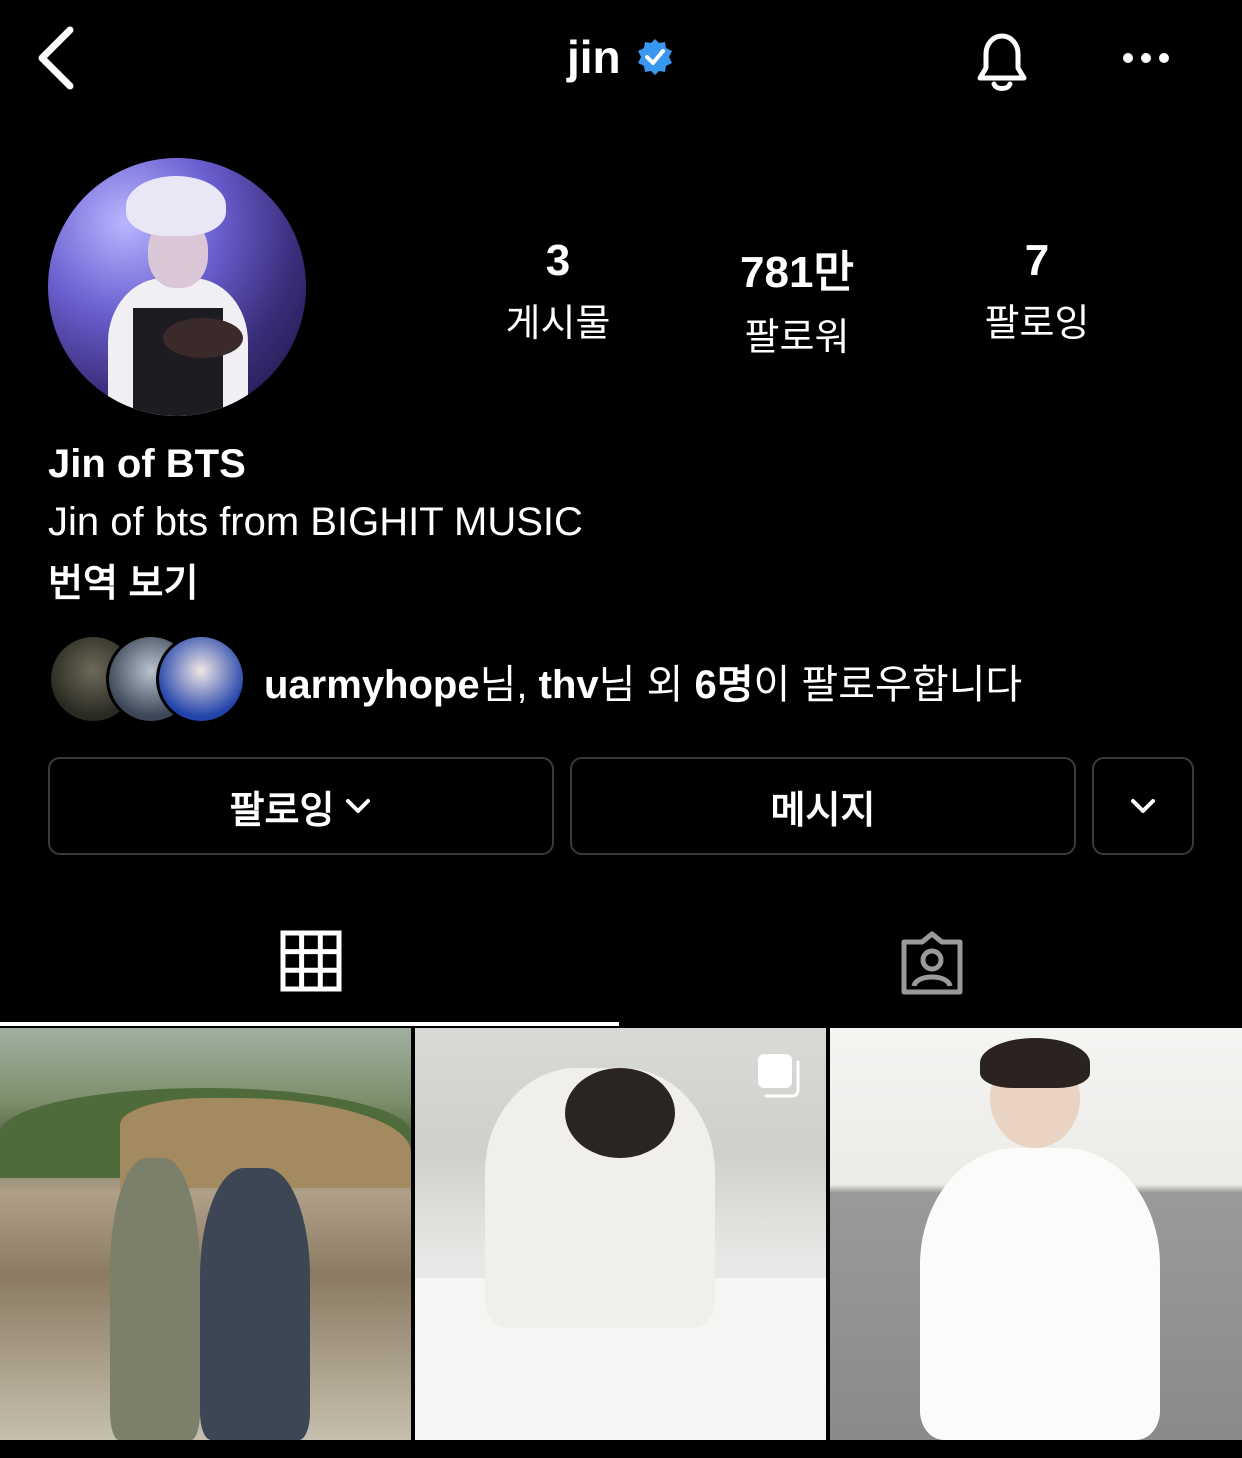  I want to click on mutual-user-2: thv, so click(569, 685).